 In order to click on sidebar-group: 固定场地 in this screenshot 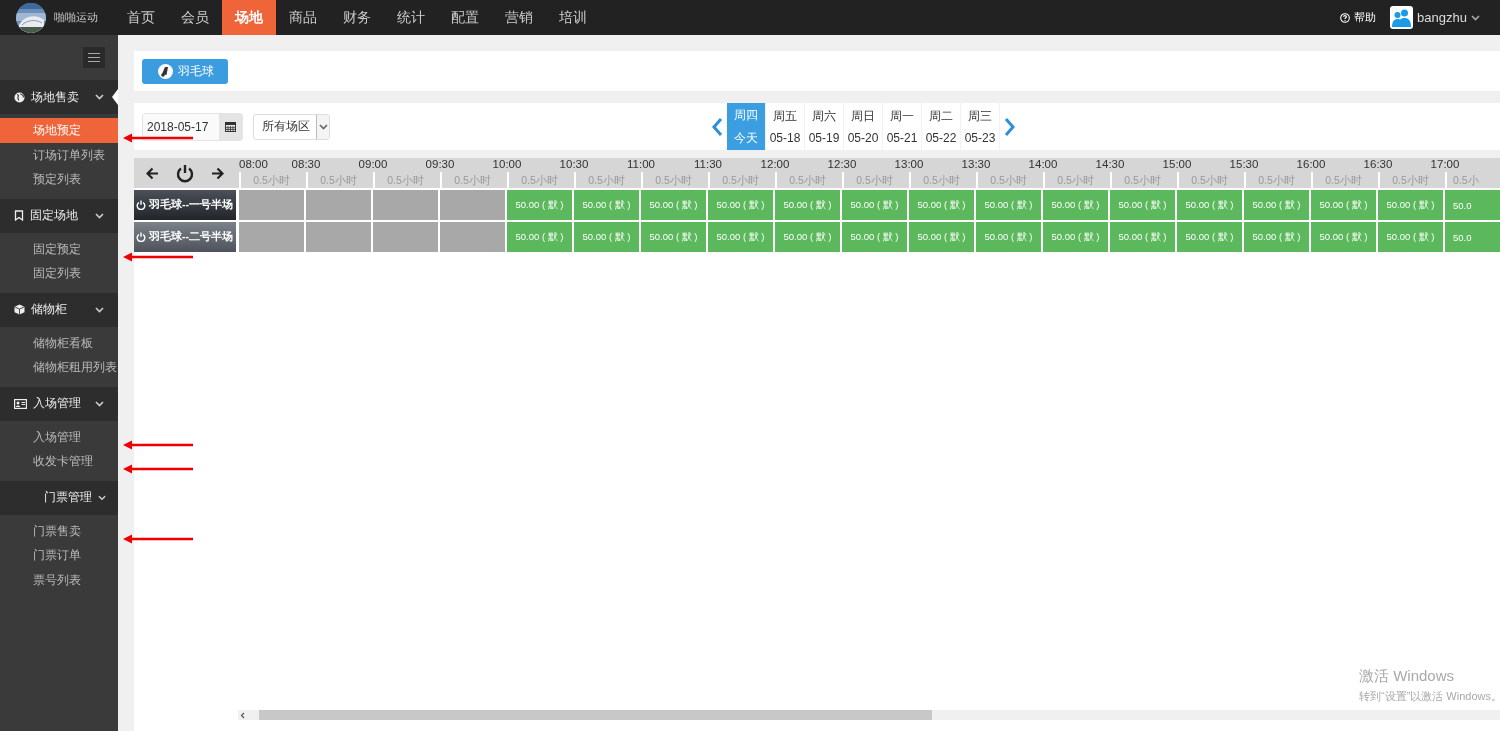, I will do `click(59, 215)`.